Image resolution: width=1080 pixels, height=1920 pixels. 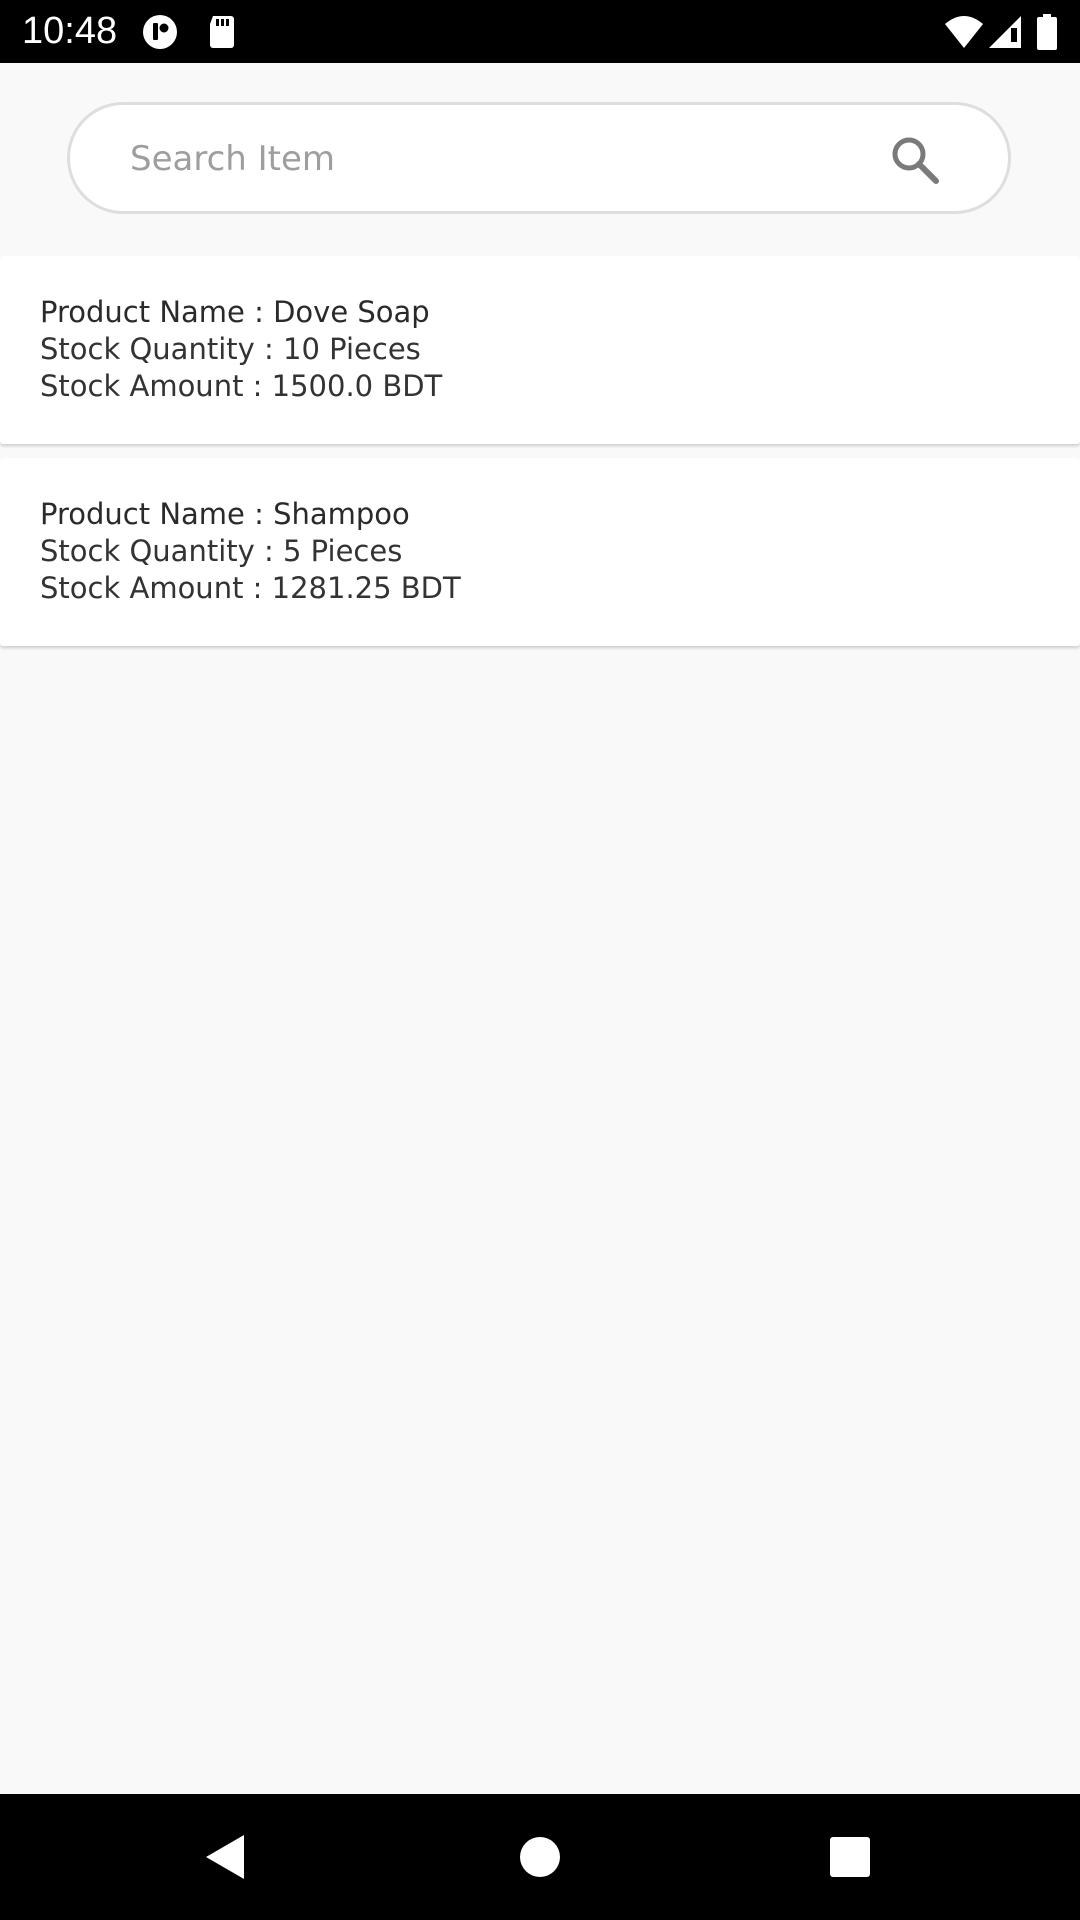 I want to click on status-bar: 10:48, so click(x=540, y=31).